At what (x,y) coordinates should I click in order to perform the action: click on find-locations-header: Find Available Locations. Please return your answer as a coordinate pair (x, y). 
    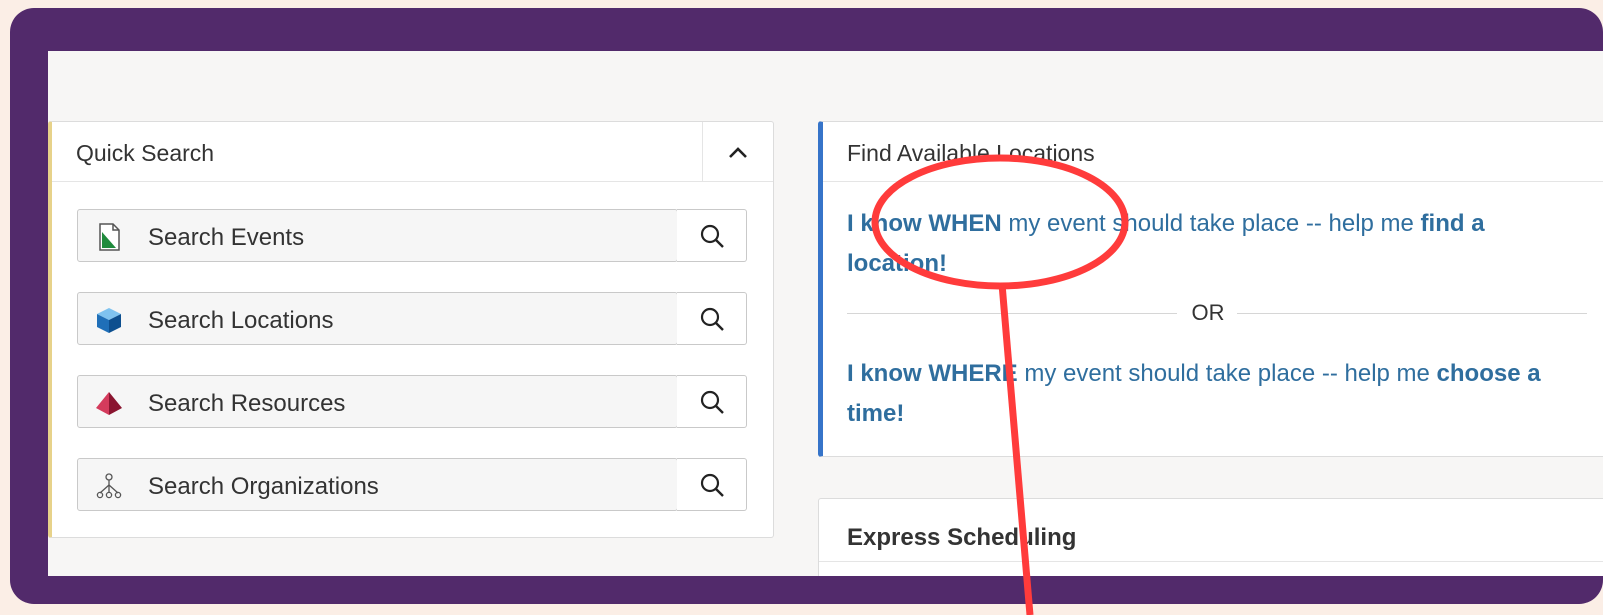
    Looking at the image, I should click on (1213, 152).